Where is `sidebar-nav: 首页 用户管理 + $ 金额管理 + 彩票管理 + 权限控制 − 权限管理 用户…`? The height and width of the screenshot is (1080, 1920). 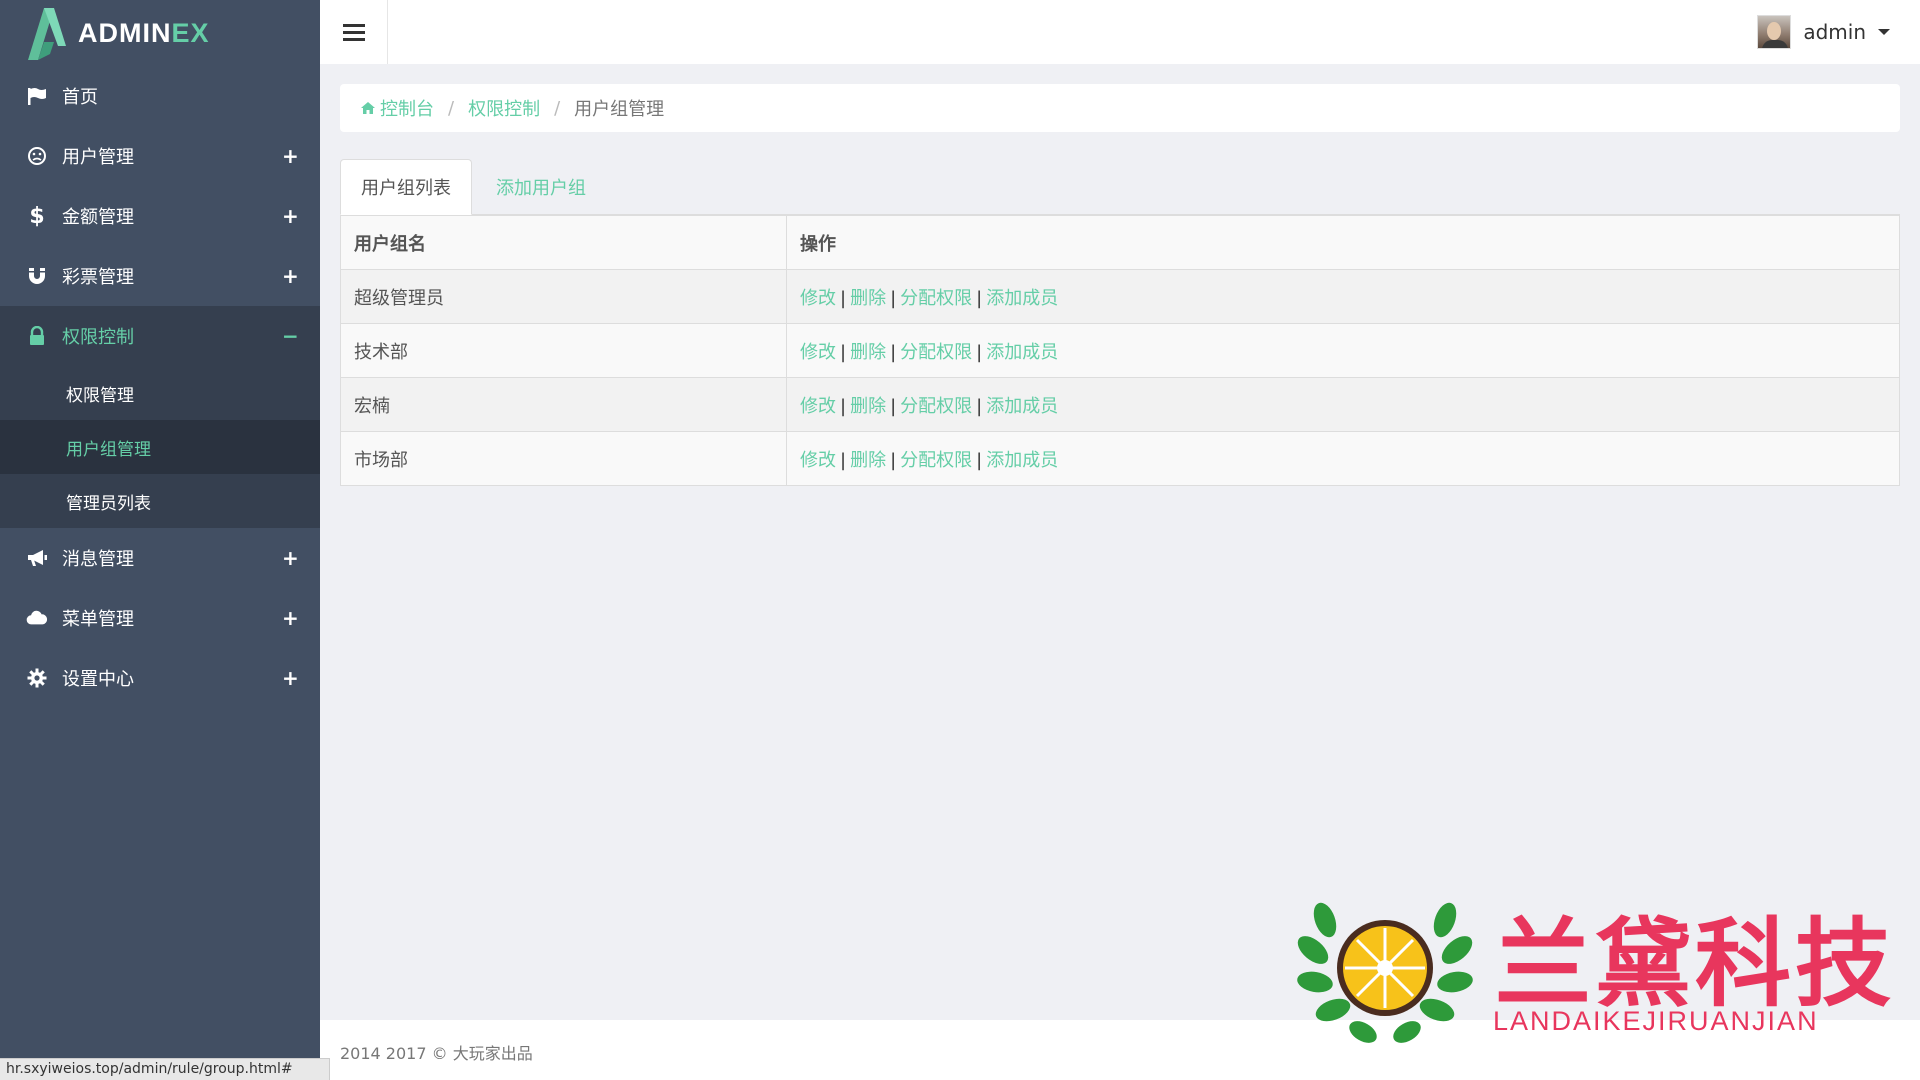
sidebar-nav: 首页 用户管理 + $ 金额管理 + 彩票管理 + 权限控制 − 权限管理 用户… is located at coordinates (160, 387).